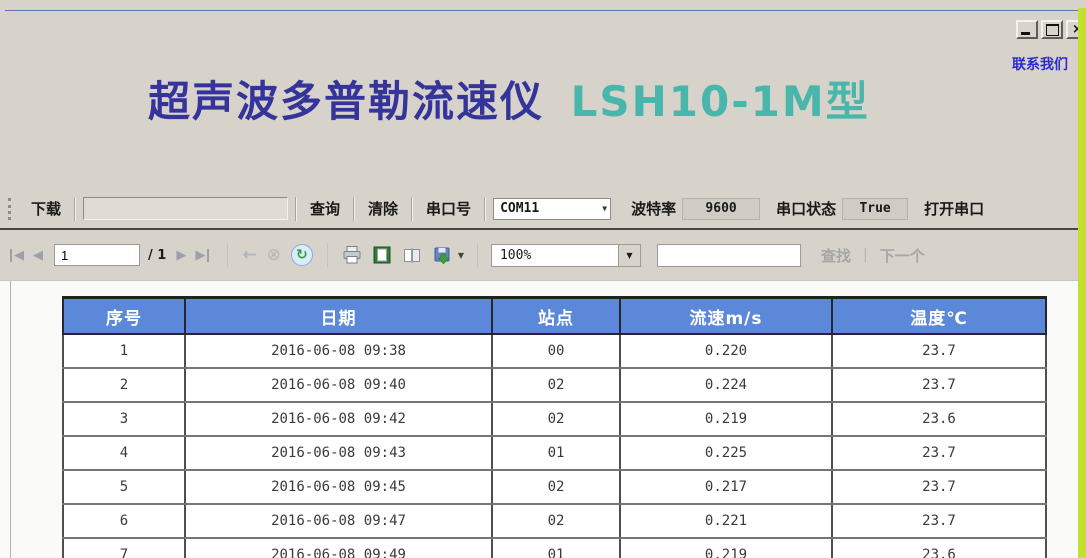  I want to click on report-edge-line, so click(10, 419).